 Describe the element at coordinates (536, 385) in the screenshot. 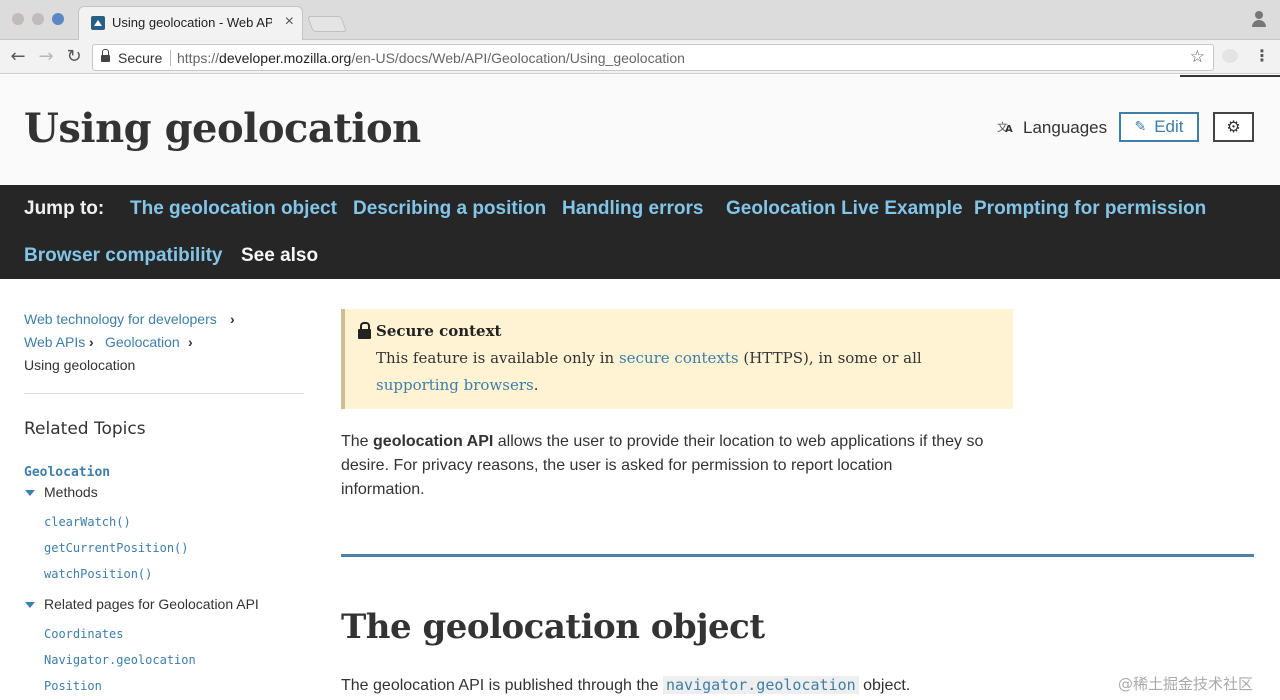

I see `notice-text: .` at that location.